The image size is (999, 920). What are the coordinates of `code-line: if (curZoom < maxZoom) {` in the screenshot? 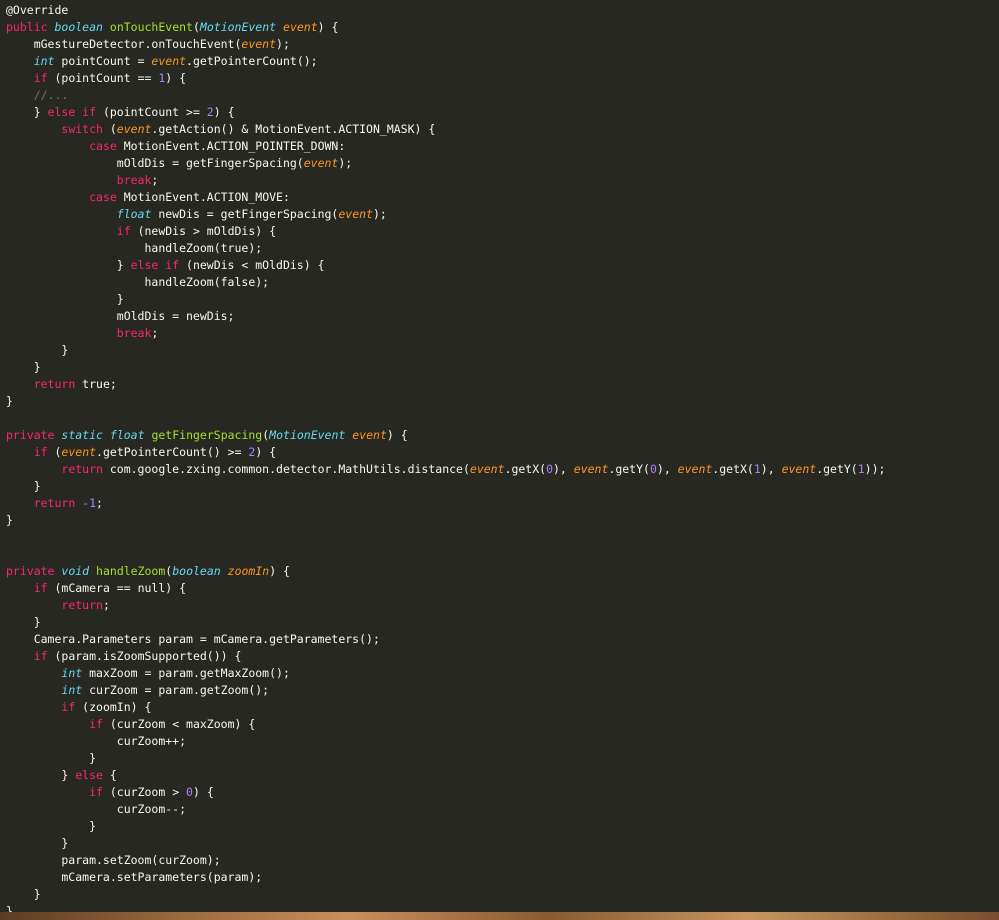 It's located at (445, 724).